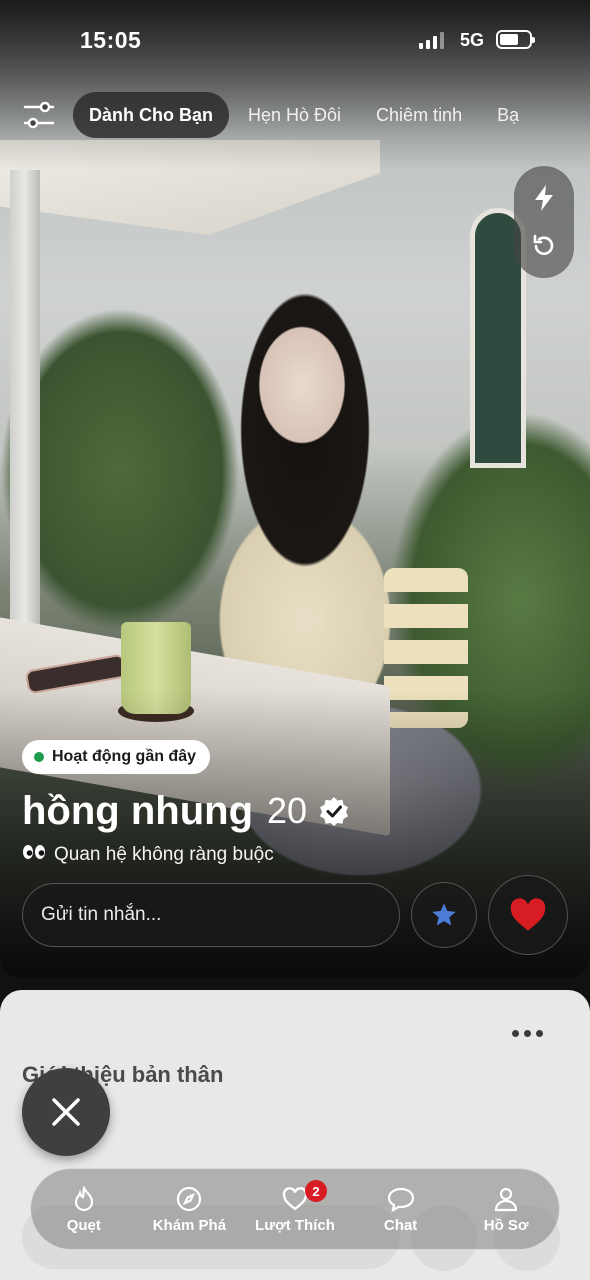  What do you see at coordinates (419, 115) in the screenshot?
I see `tab-chiem-tinh: Chiêm tinh` at bounding box center [419, 115].